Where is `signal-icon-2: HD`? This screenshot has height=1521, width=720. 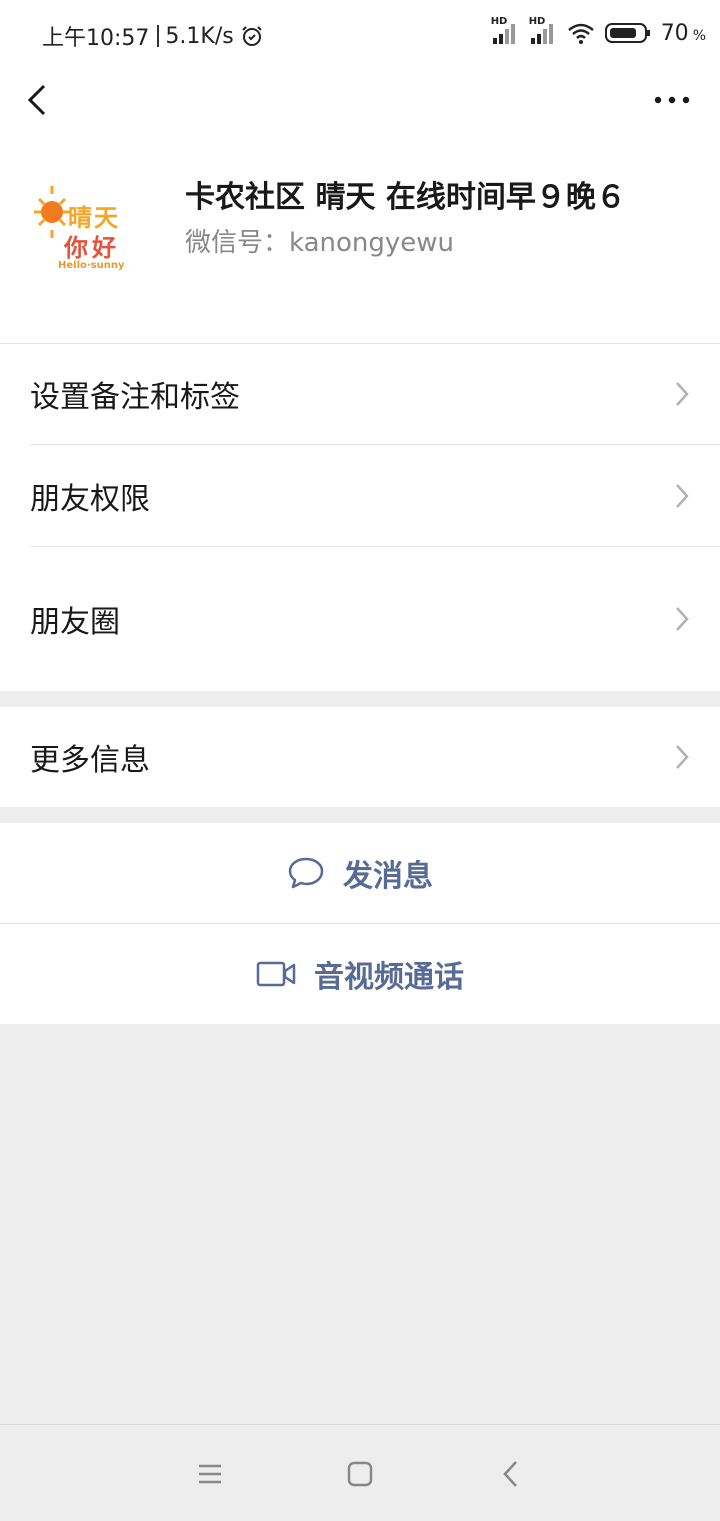 signal-icon-2: HD is located at coordinates (543, 31).